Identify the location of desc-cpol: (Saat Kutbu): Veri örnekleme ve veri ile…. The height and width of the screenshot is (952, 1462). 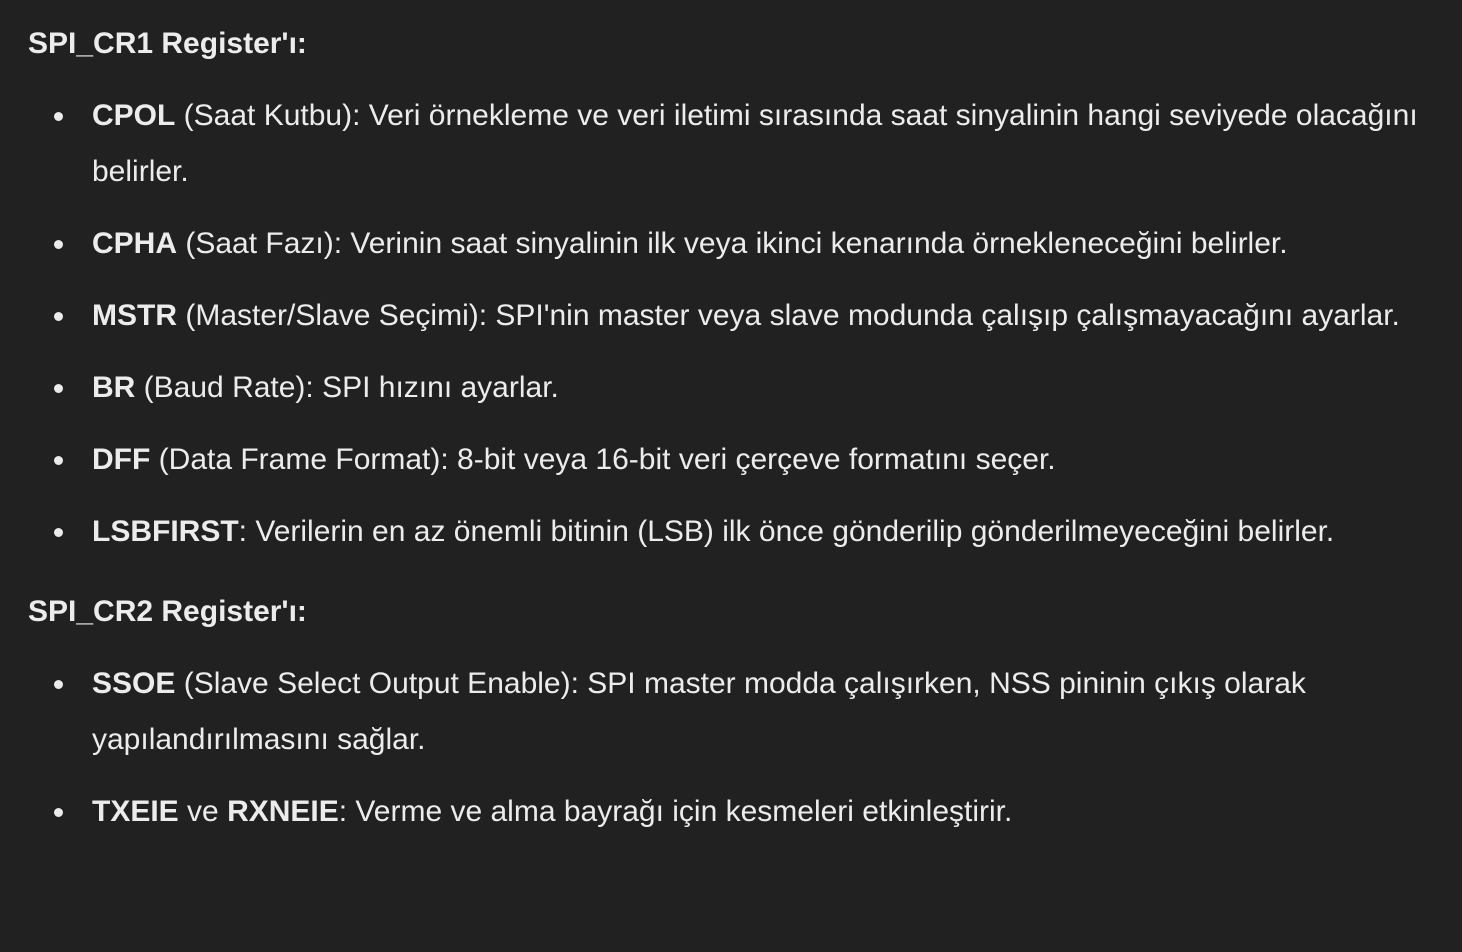
(755, 143).